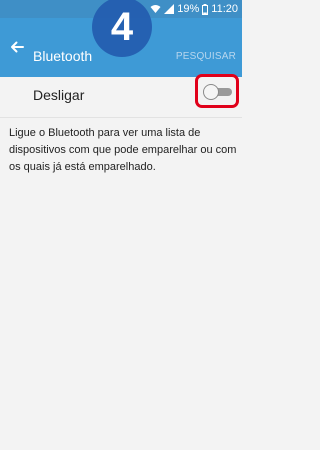  What do you see at coordinates (206, 56) in the screenshot?
I see `search-button: PESQUISAR` at bounding box center [206, 56].